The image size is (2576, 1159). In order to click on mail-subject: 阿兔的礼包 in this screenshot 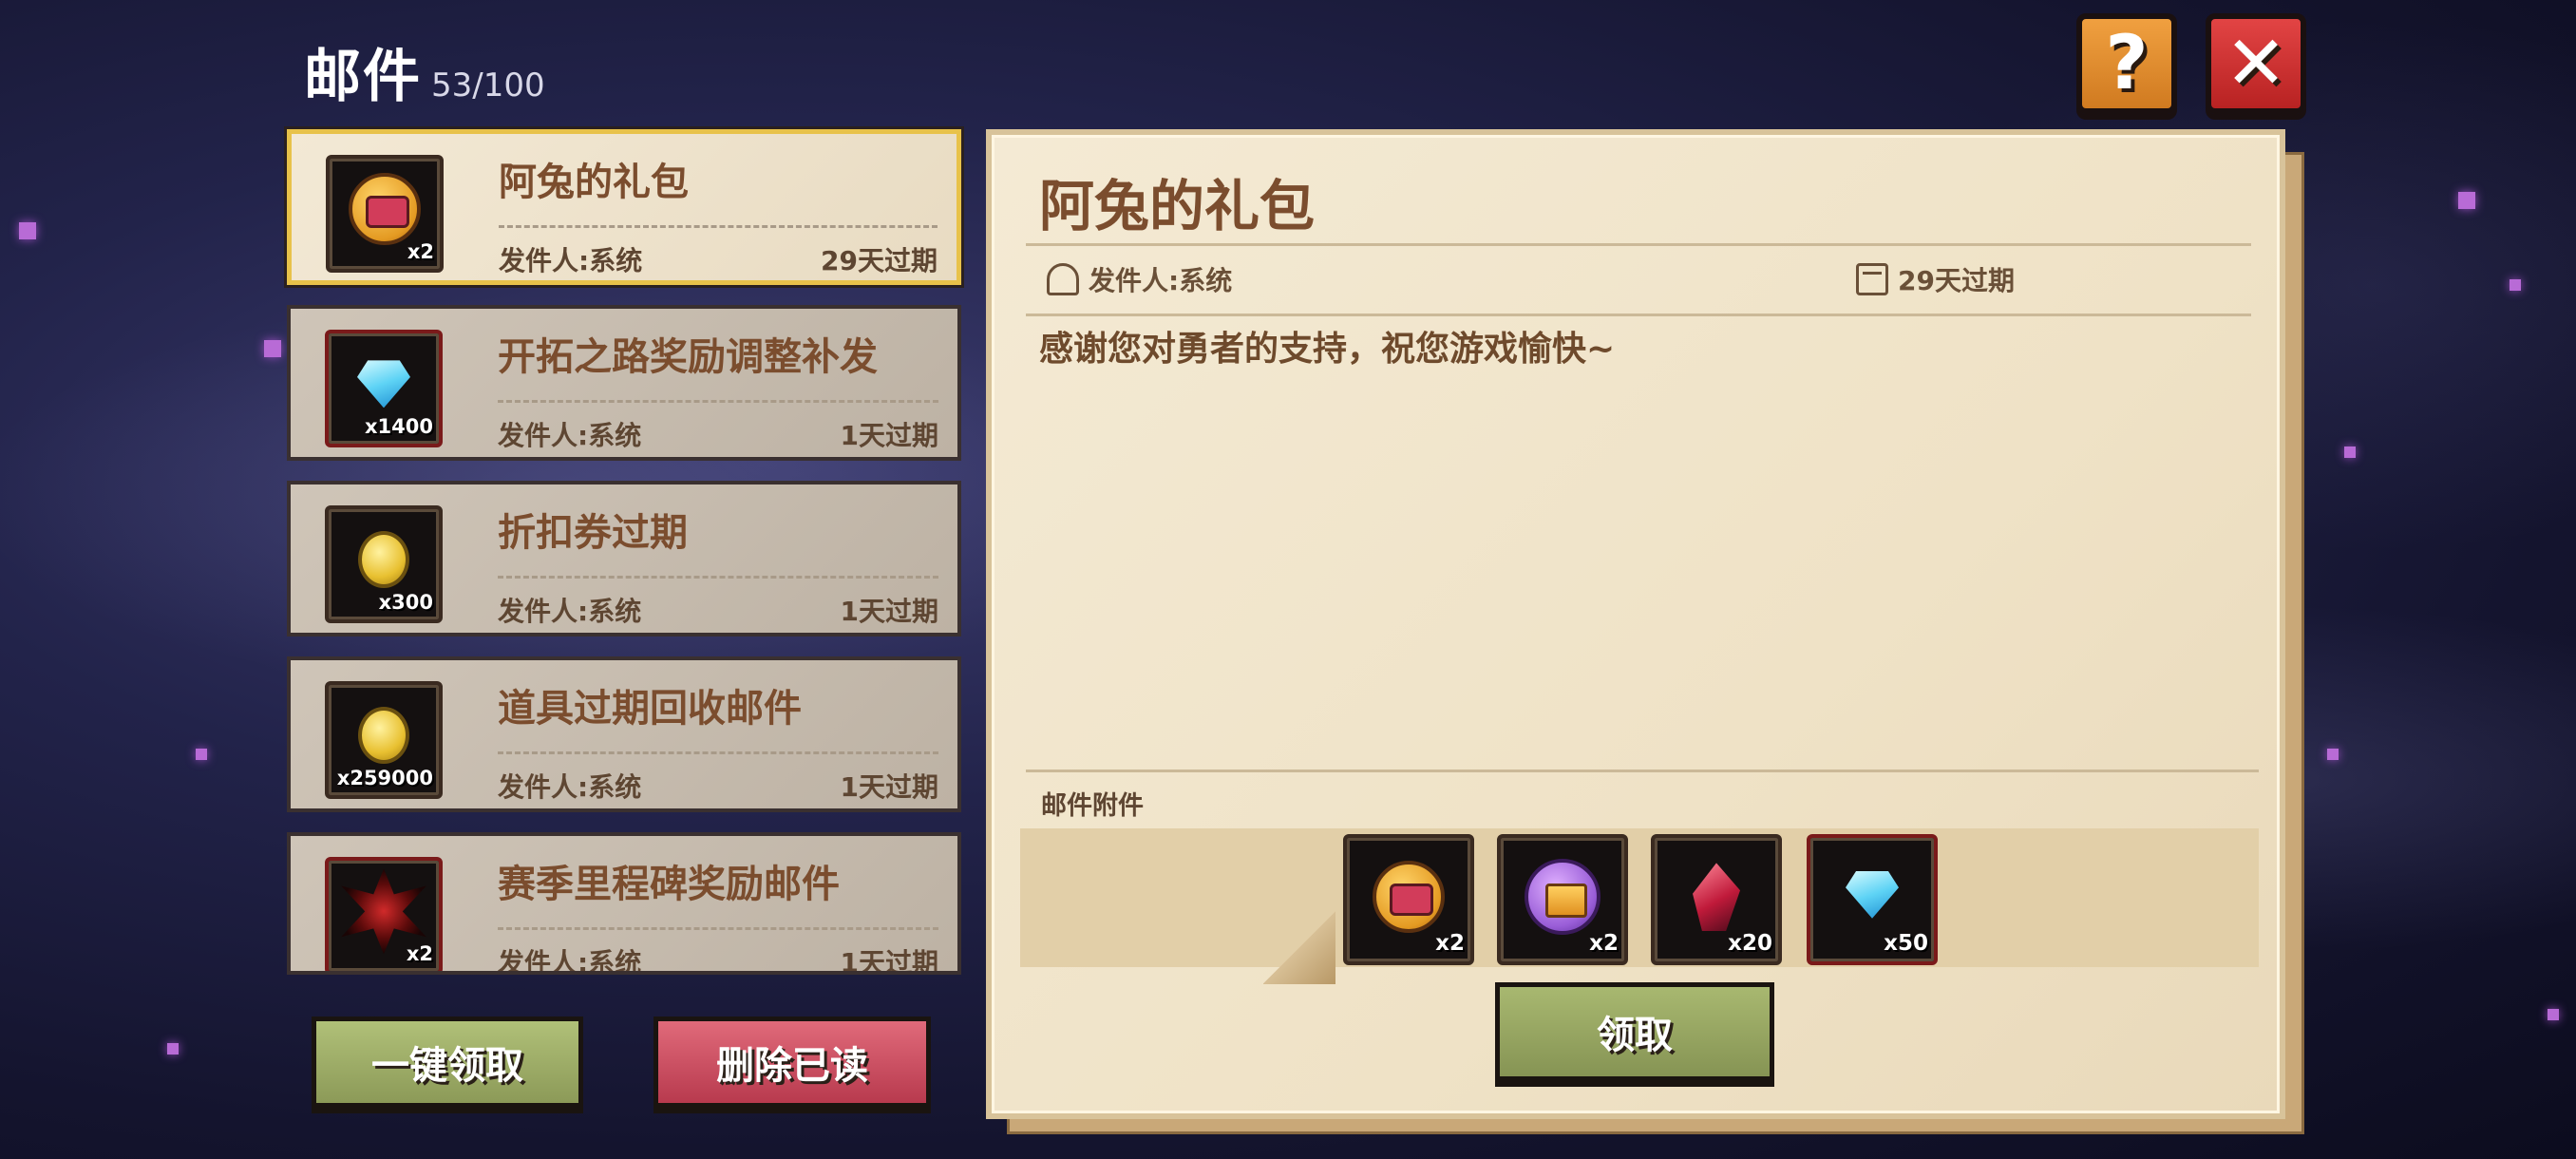, I will do `click(594, 182)`.